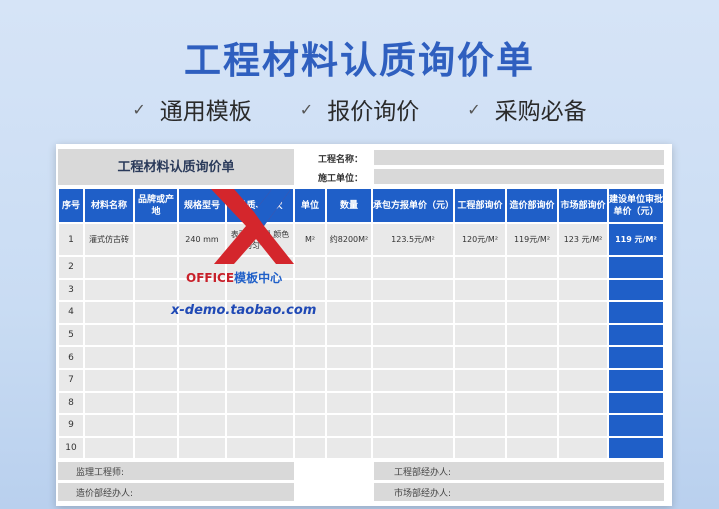  What do you see at coordinates (583, 239) in the screenshot?
I see `table-cell: 123 元/M²` at bounding box center [583, 239].